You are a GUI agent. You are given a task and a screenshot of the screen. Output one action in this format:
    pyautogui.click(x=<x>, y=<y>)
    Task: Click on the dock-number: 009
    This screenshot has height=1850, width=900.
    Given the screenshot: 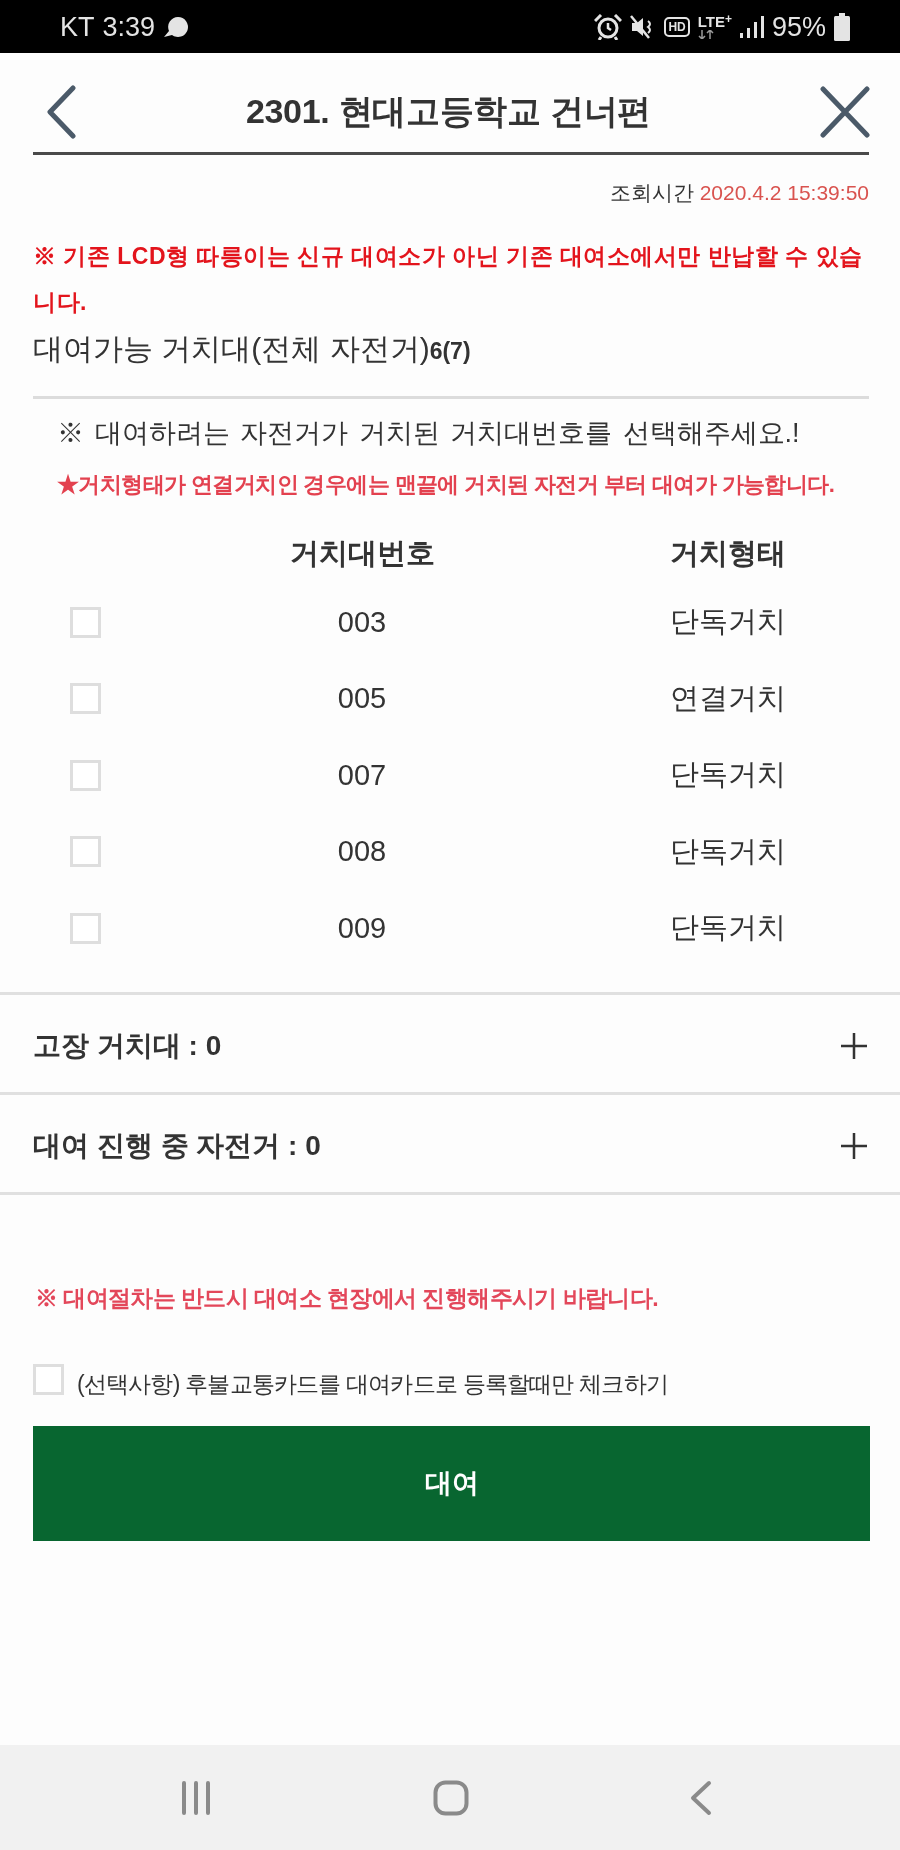 What is the action you would take?
    pyautogui.click(x=362, y=928)
    